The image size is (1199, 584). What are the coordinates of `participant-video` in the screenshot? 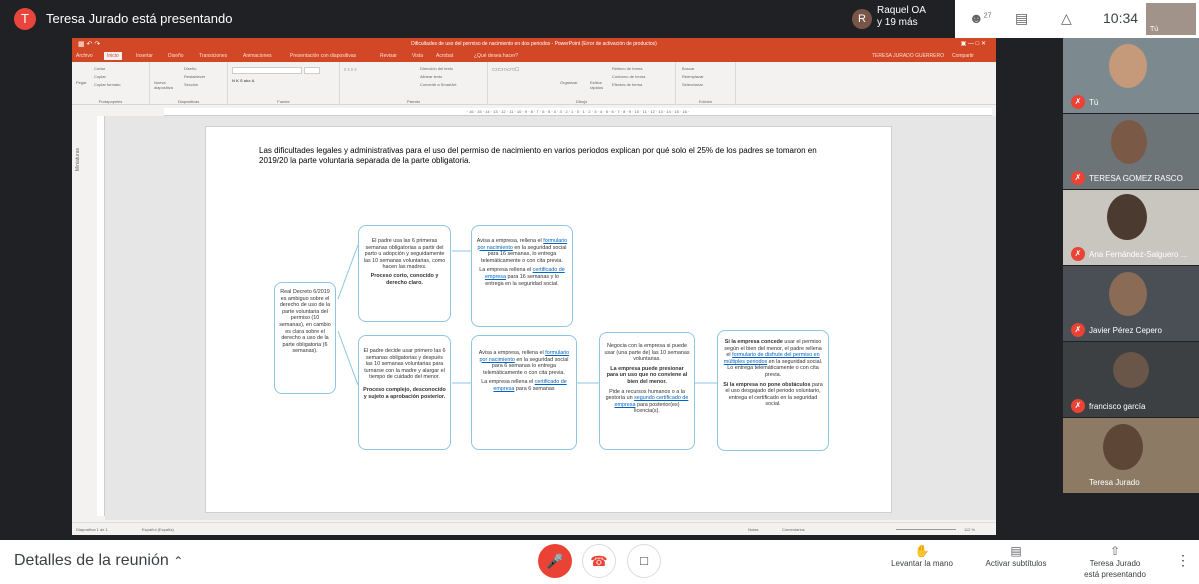 It's located at (1123, 447).